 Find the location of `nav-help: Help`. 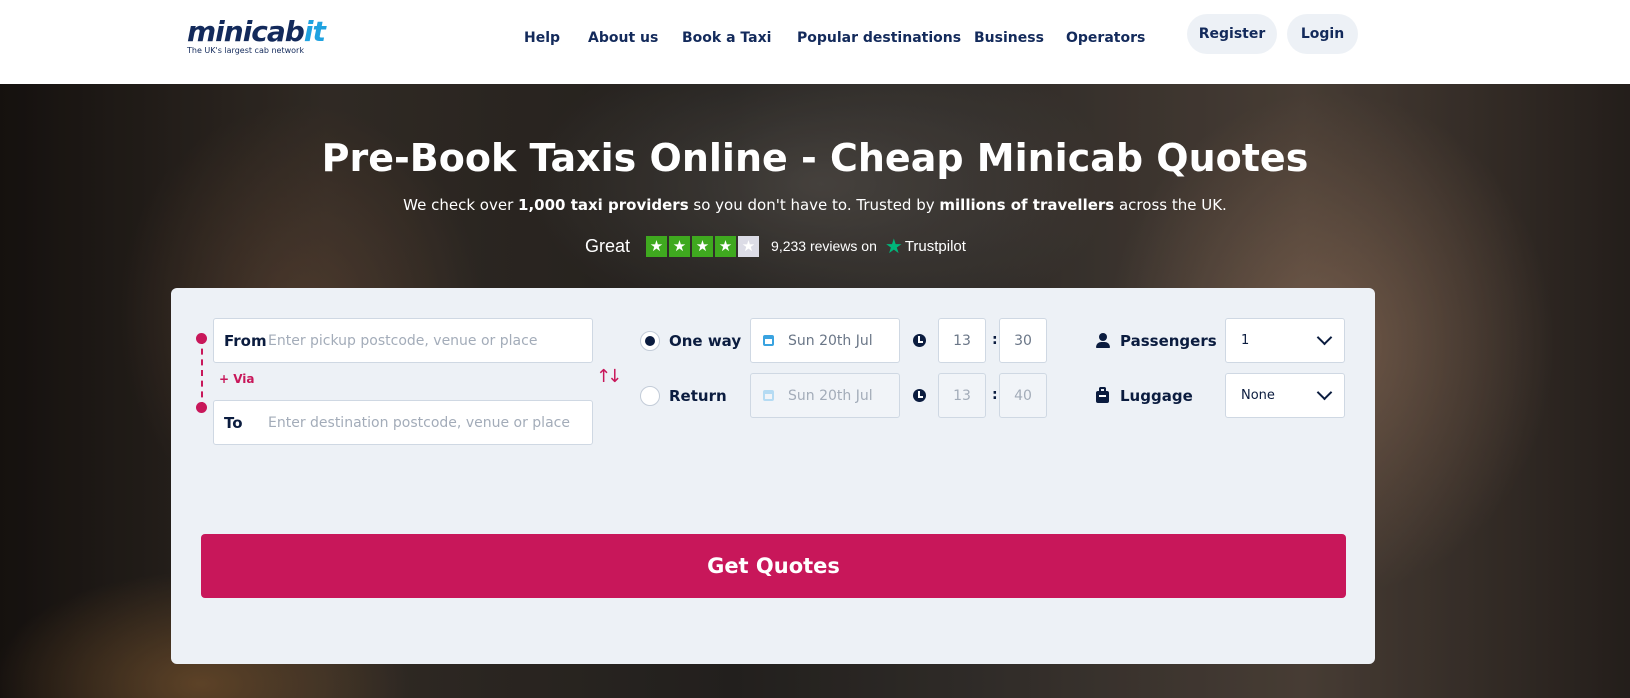

nav-help: Help is located at coordinates (542, 38).